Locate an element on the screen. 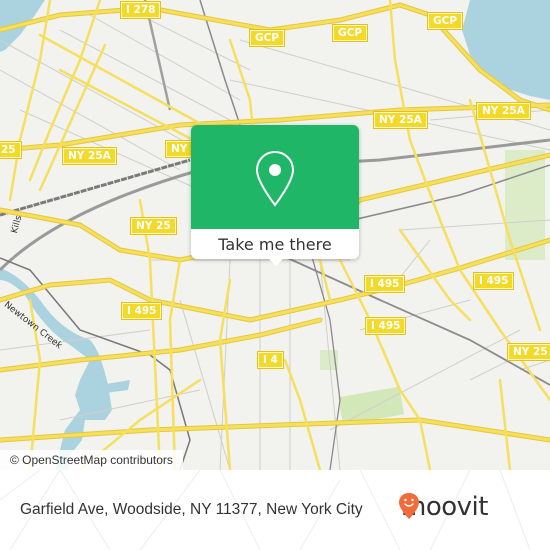  flushing-bay-water is located at coordinates (506, 50).